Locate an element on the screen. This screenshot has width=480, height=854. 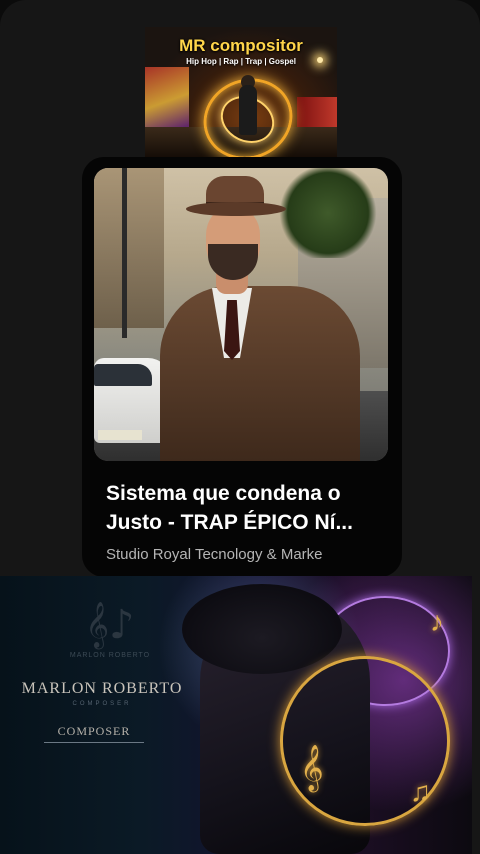
treble-clef-icon: 𝄞 is located at coordinates (312, 768).